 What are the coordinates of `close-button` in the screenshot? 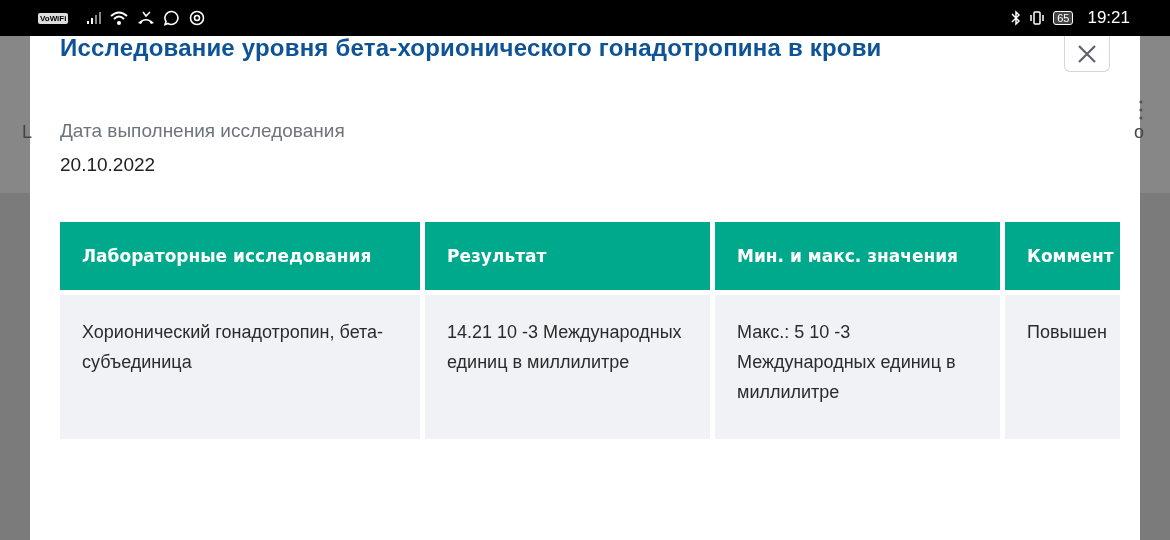 It's located at (1087, 54).